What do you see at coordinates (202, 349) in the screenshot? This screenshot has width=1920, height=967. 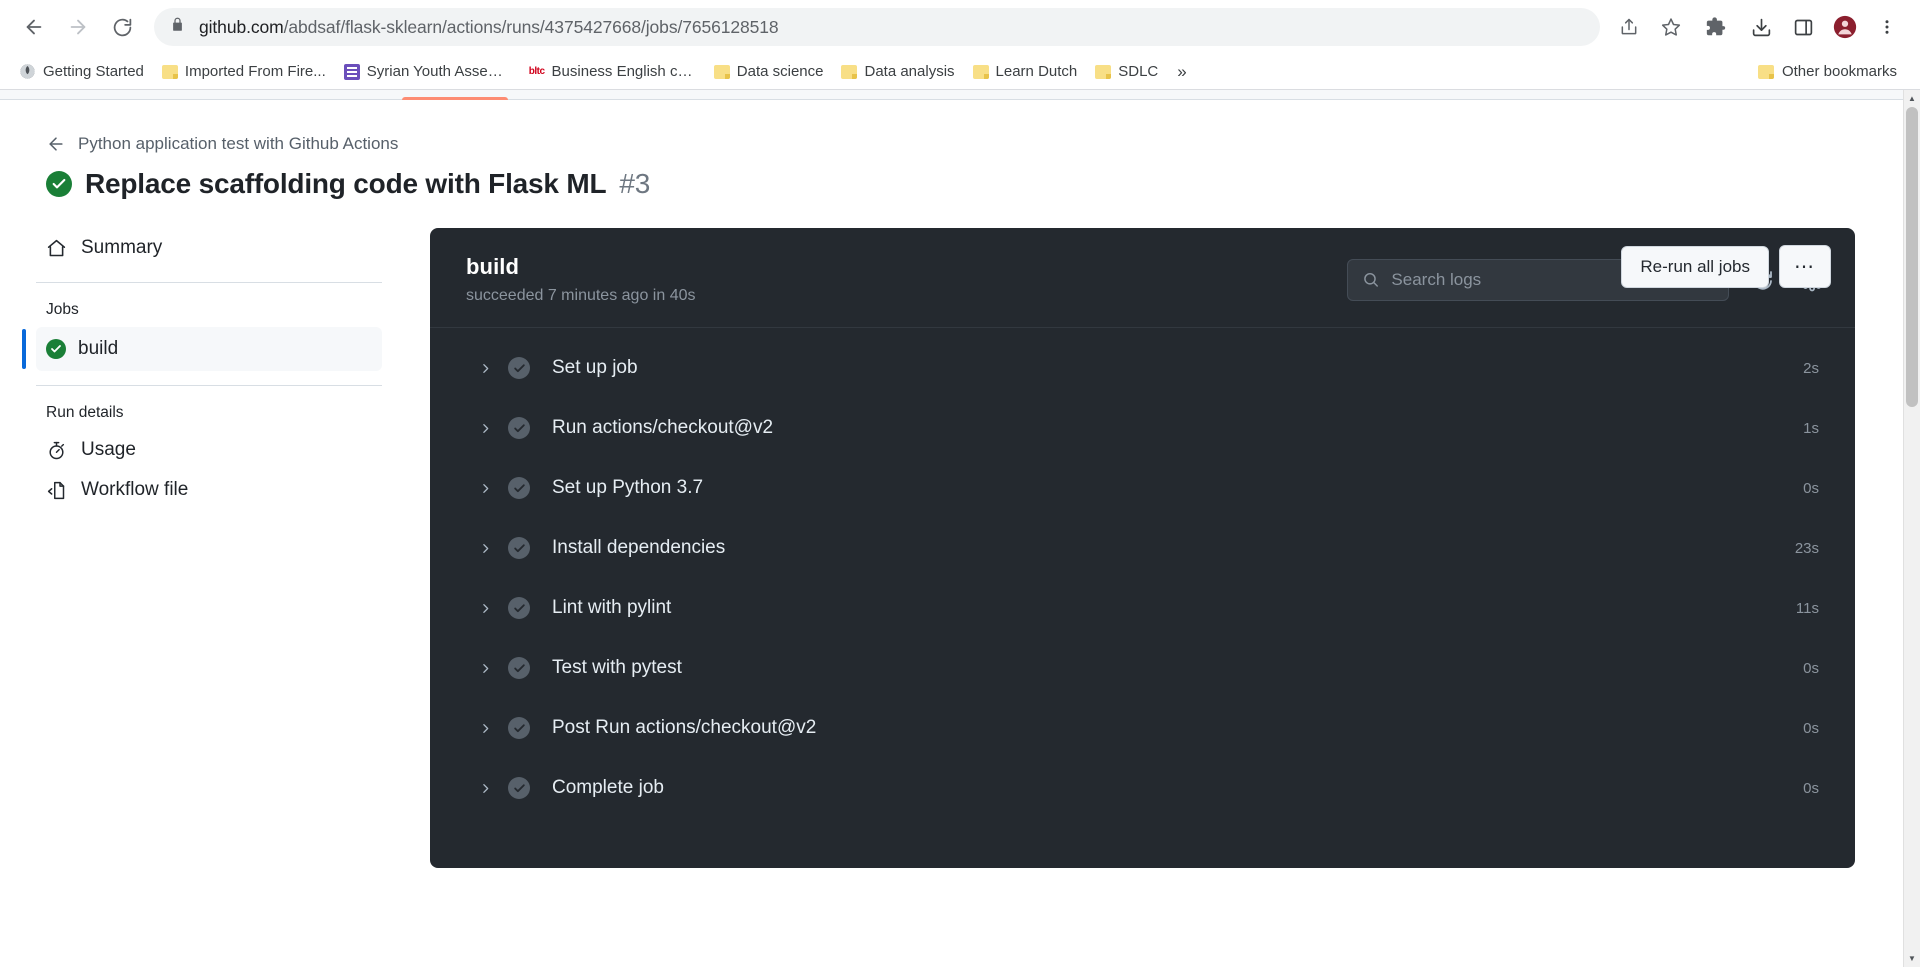 I see `sidebar-item-job-build: build` at bounding box center [202, 349].